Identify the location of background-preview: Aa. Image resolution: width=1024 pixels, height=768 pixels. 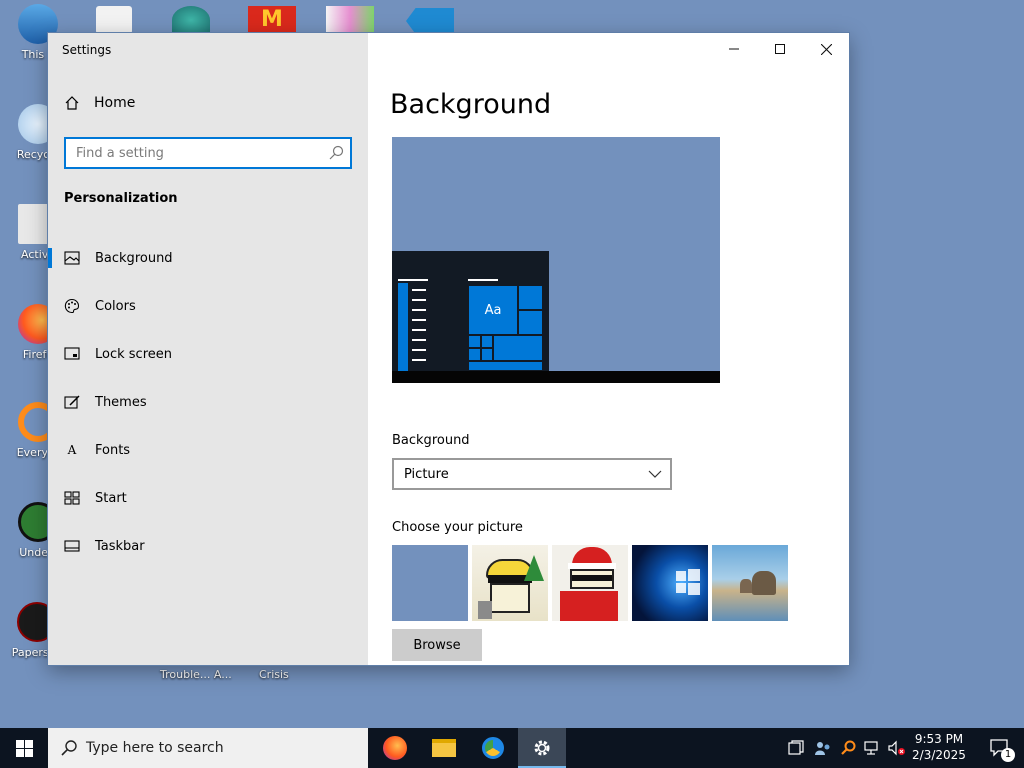
(556, 260).